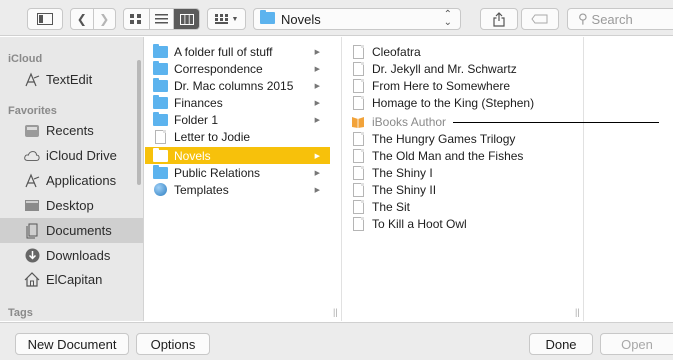  I want to click on list-item: The Hungry Games Trilogy, so click(463, 138).